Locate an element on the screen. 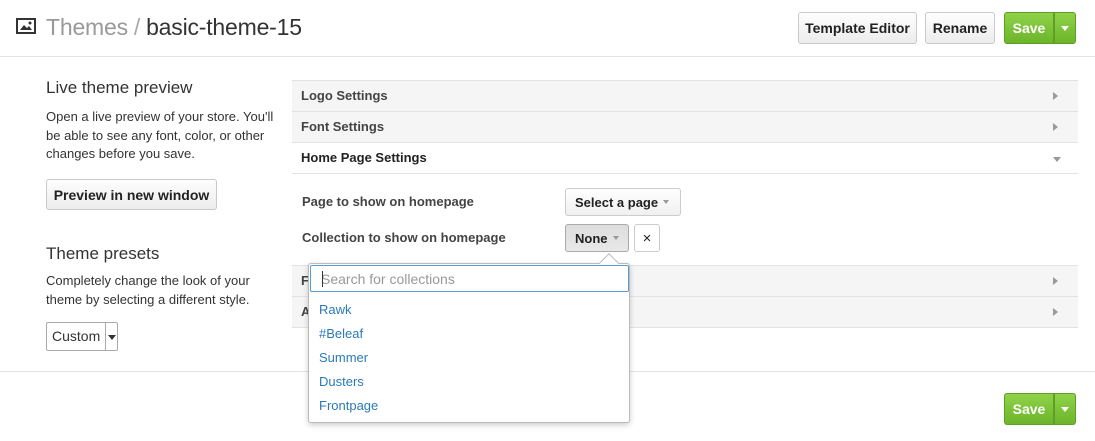  collection-option: #Beleaf is located at coordinates (341, 333).